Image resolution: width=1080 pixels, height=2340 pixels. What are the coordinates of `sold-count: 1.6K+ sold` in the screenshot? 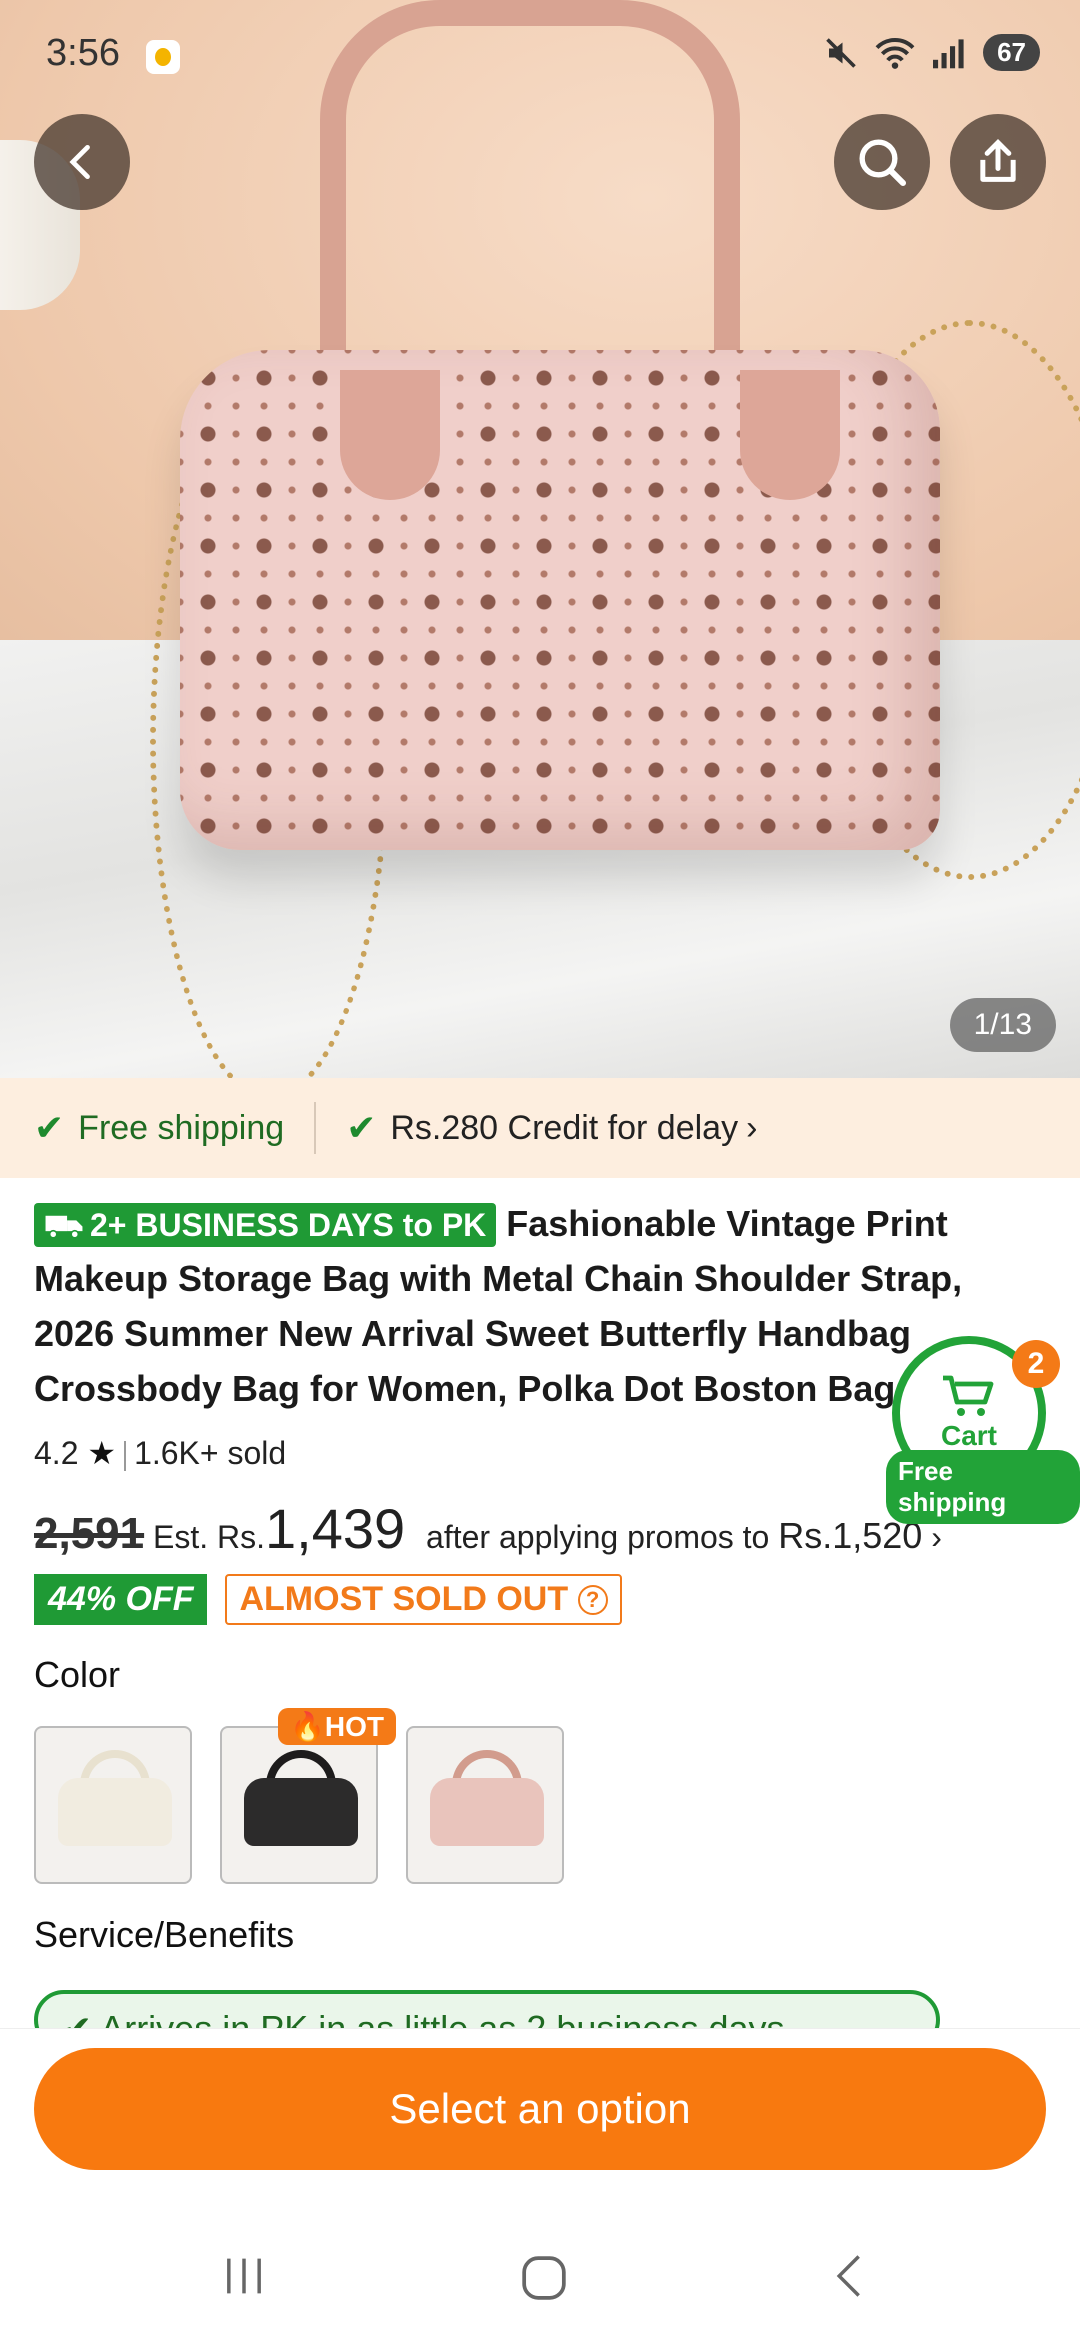 It's located at (210, 1453).